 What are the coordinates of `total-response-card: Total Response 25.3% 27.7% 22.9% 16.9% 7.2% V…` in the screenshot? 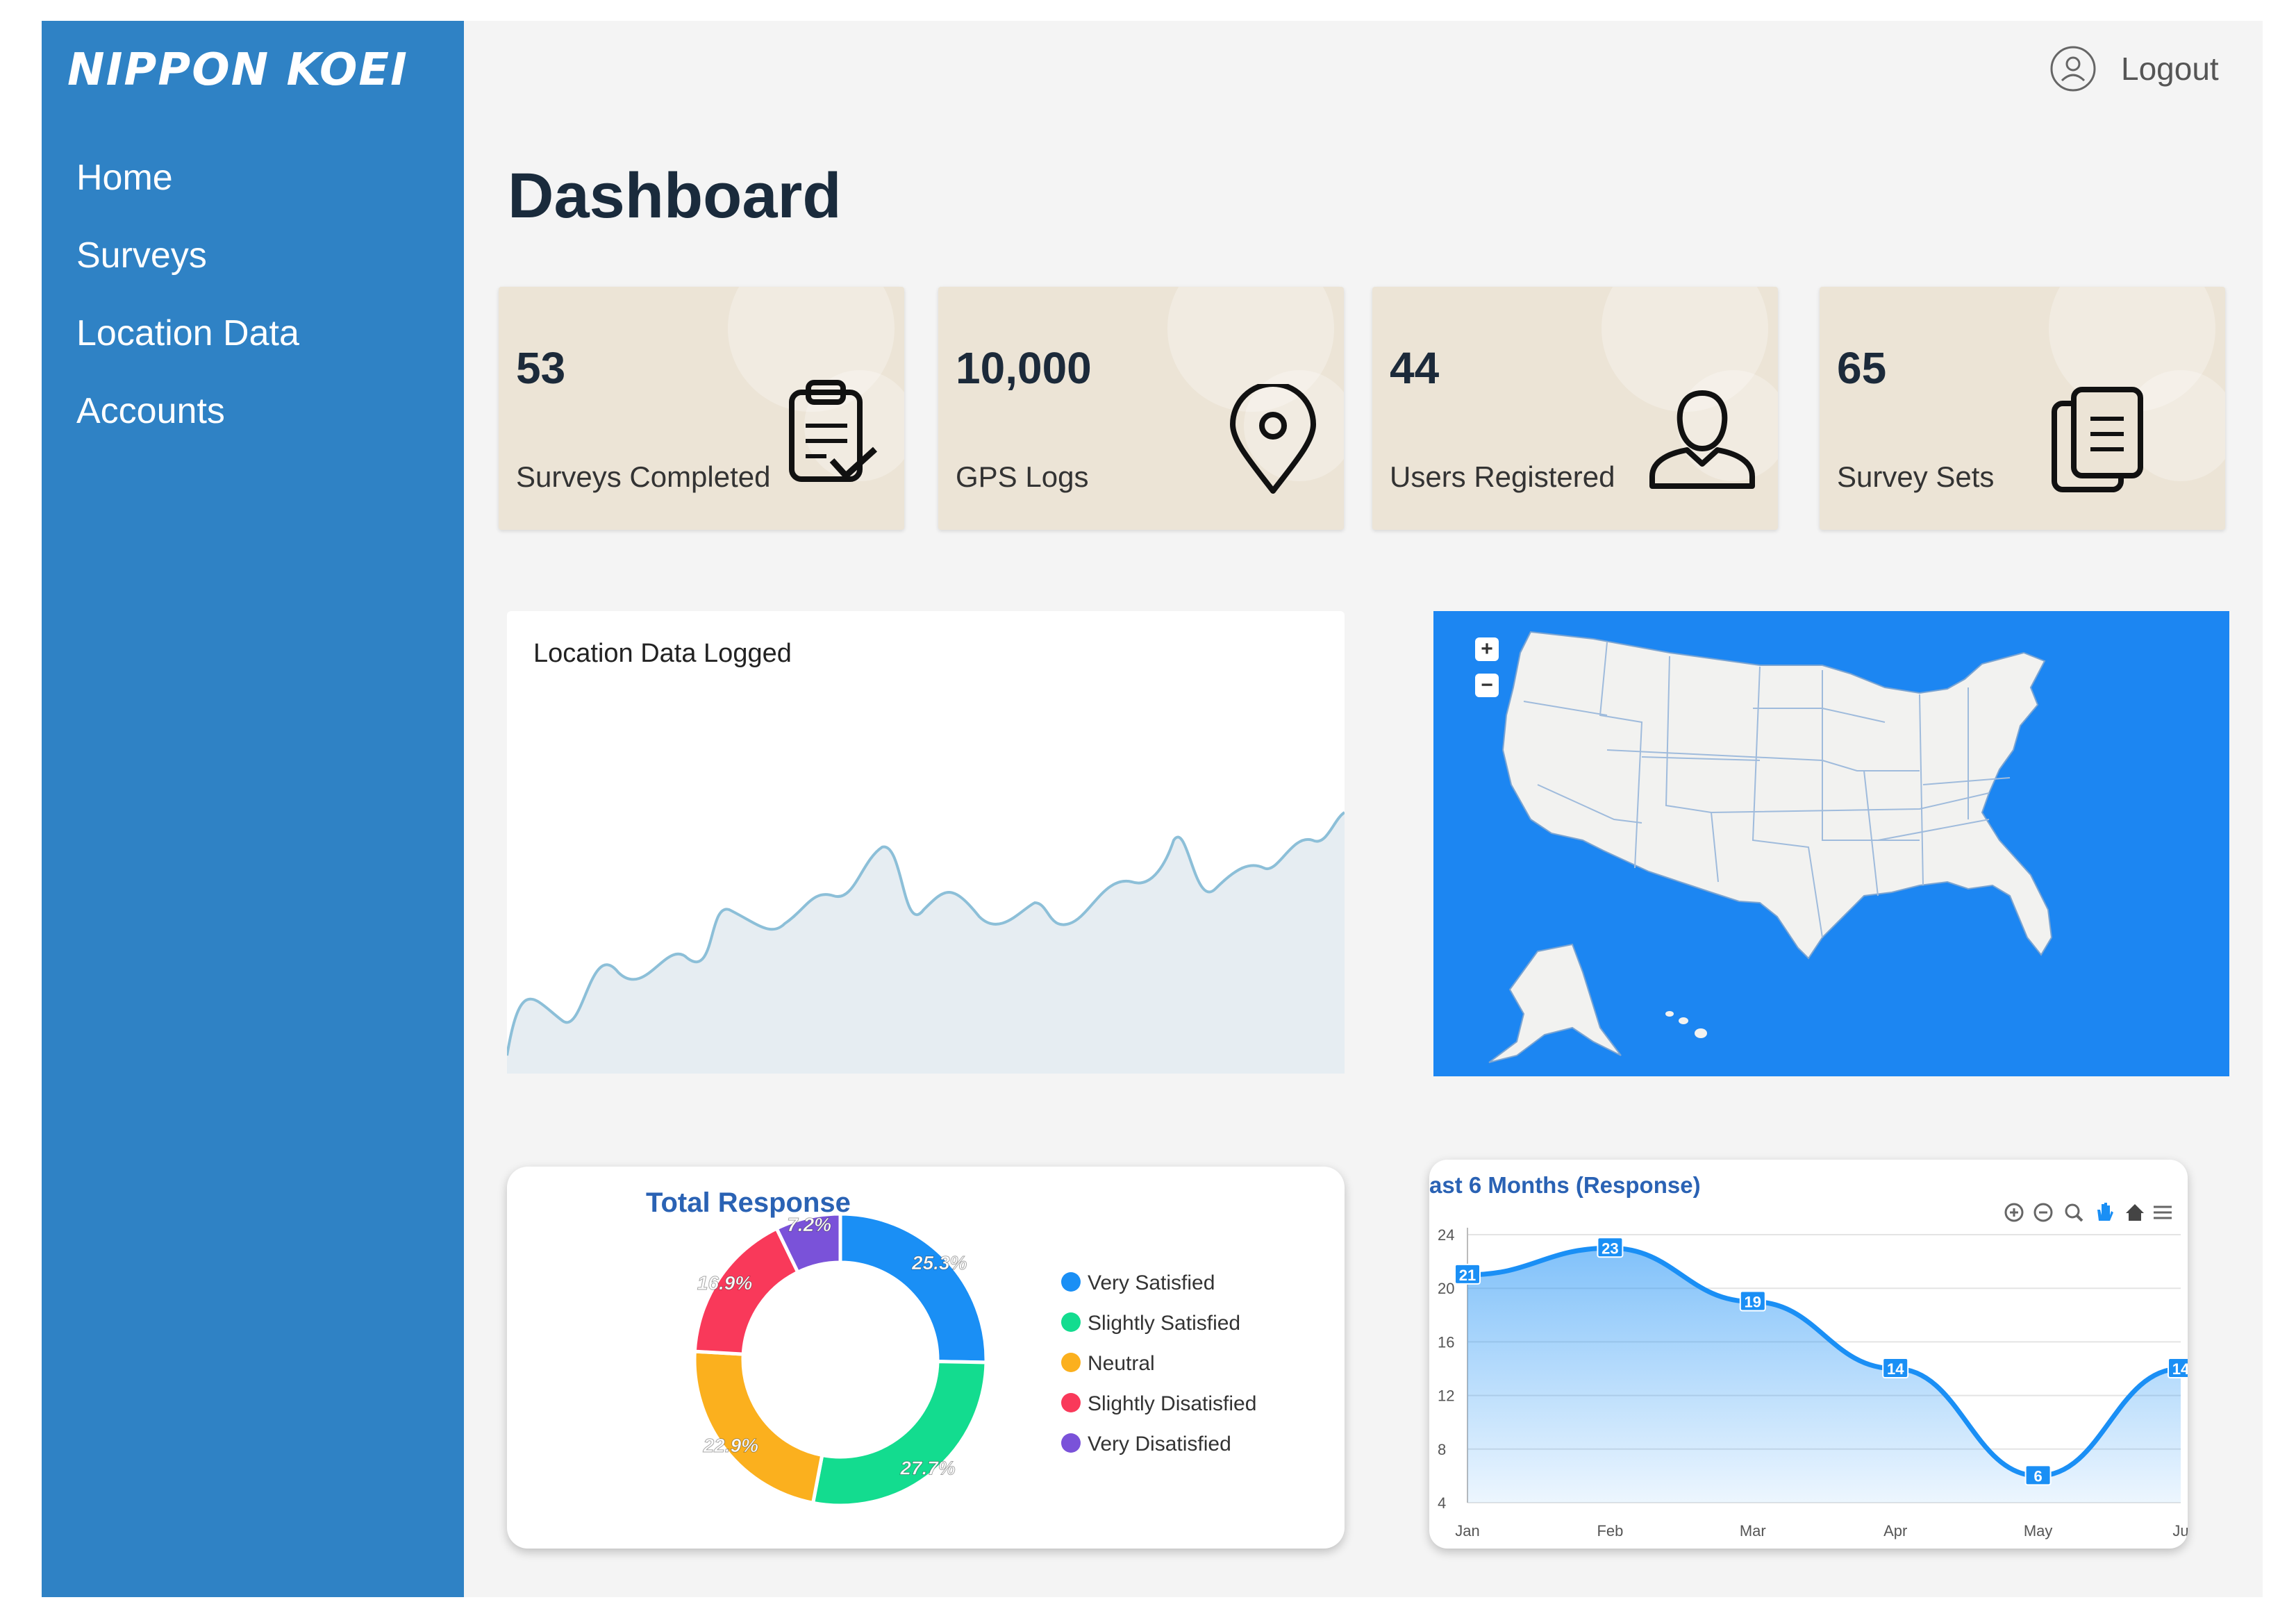 It's located at (926, 1358).